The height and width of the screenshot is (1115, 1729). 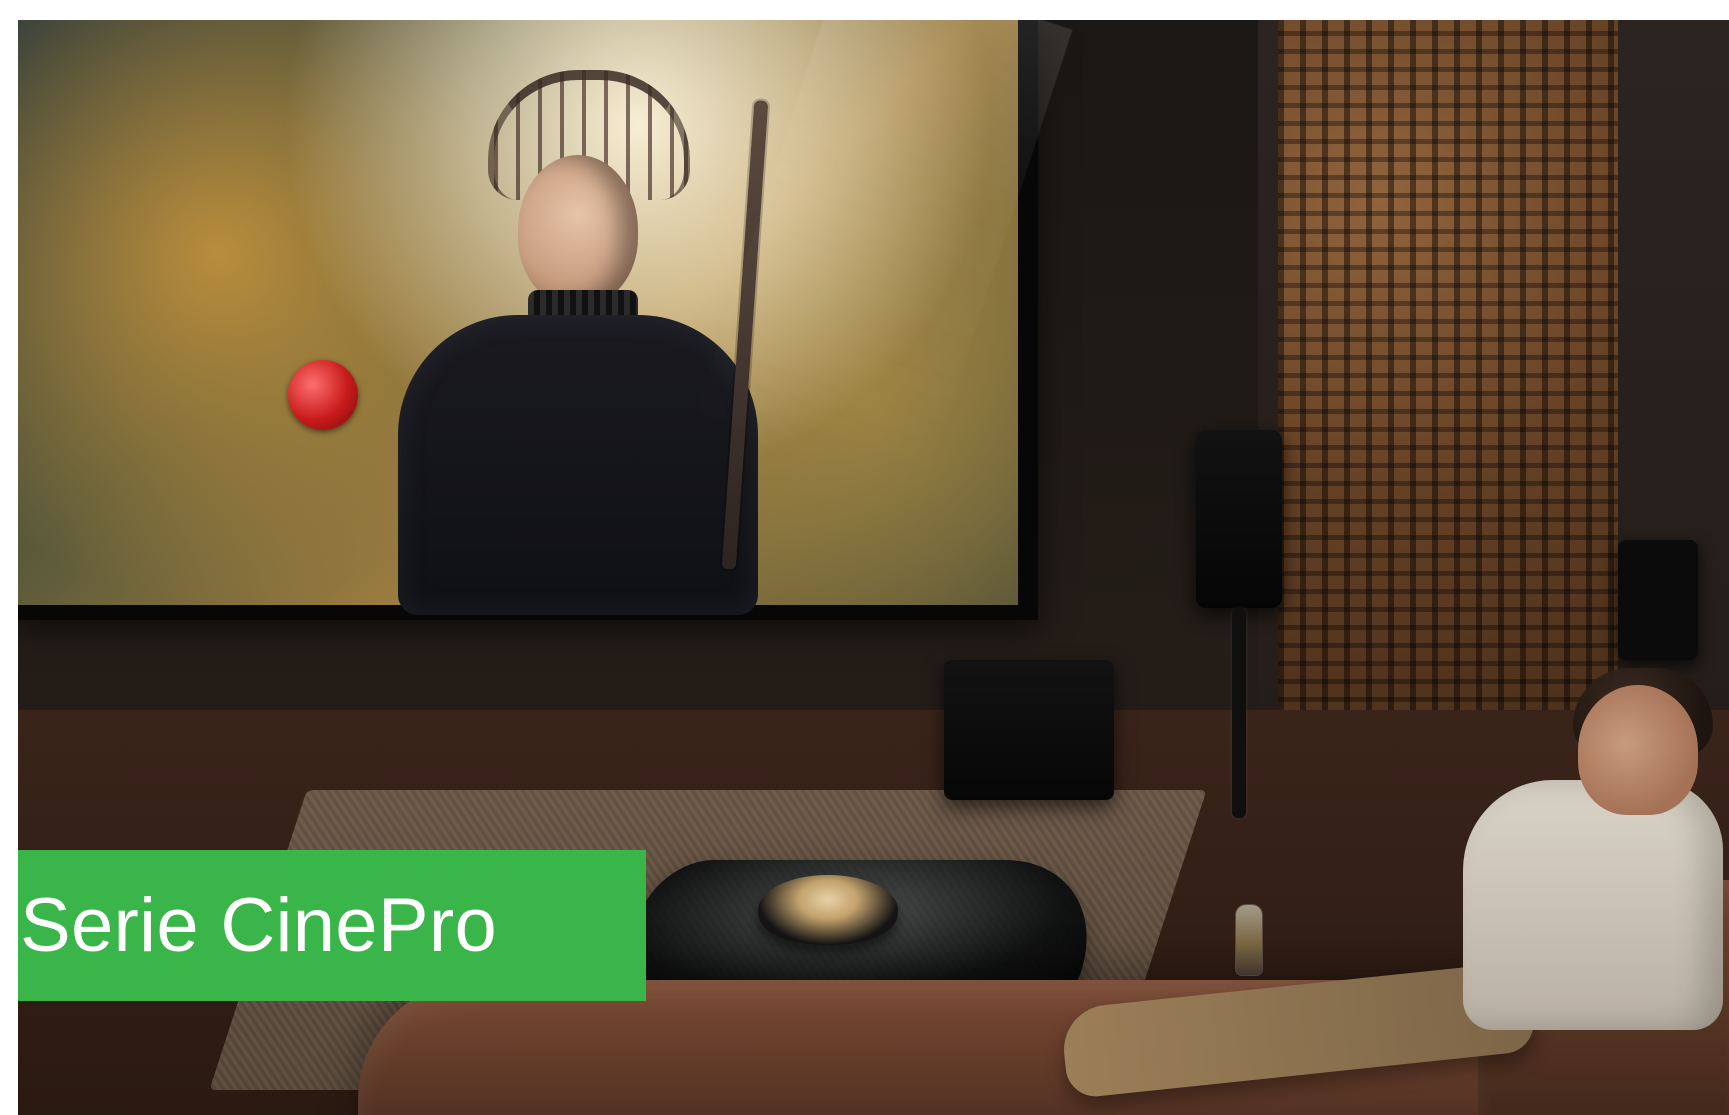 What do you see at coordinates (1239, 519) in the screenshot?
I see `front-speaker` at bounding box center [1239, 519].